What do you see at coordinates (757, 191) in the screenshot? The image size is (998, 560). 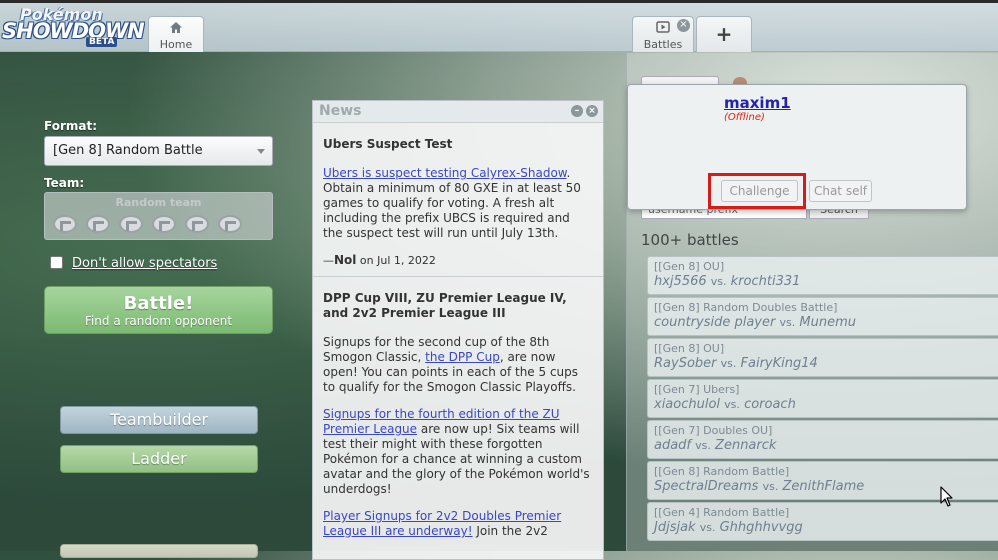 I see `challenge-highlight-box` at bounding box center [757, 191].